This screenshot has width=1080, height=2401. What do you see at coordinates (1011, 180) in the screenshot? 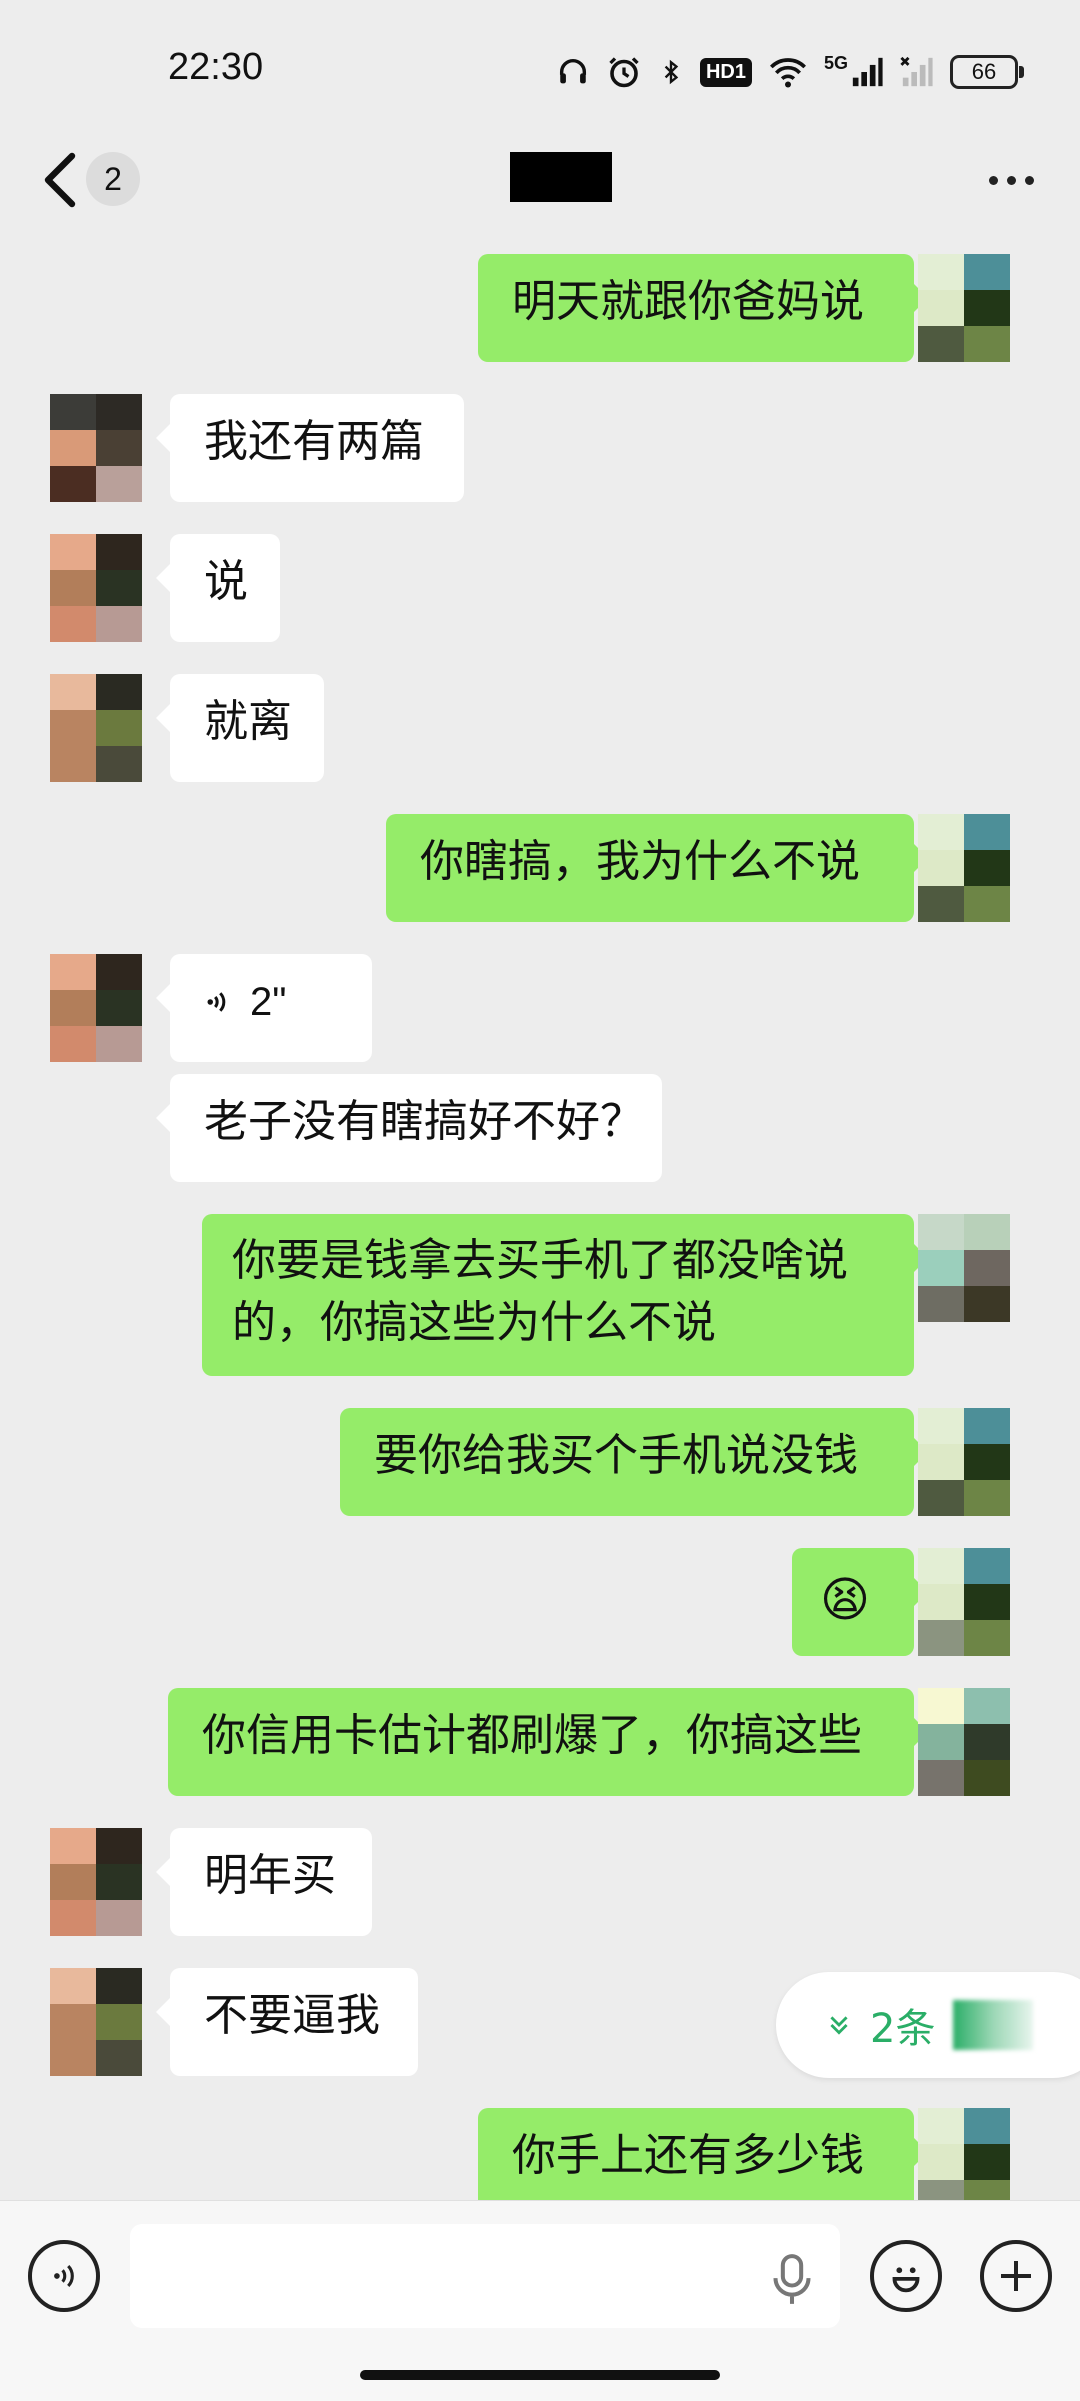
I see `more-options-icon` at bounding box center [1011, 180].